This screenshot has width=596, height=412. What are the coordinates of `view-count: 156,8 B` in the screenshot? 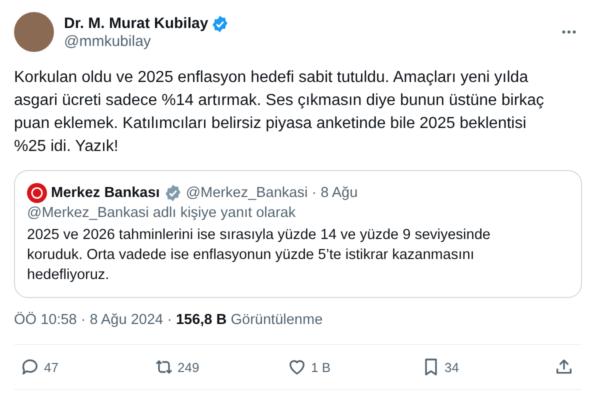 It's located at (201, 320).